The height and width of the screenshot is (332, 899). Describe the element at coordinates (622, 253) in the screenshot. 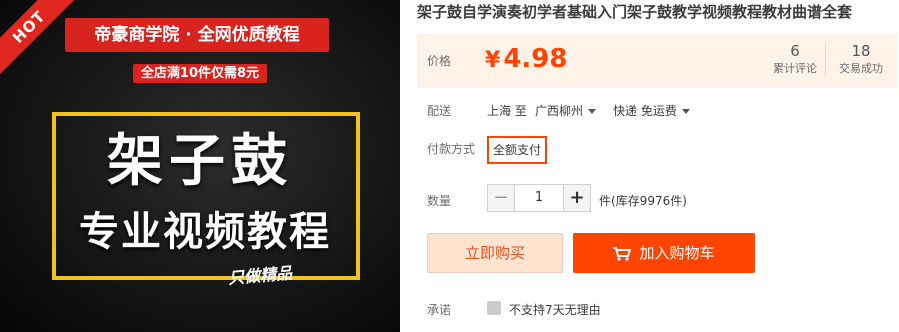

I see `cart-icon` at that location.